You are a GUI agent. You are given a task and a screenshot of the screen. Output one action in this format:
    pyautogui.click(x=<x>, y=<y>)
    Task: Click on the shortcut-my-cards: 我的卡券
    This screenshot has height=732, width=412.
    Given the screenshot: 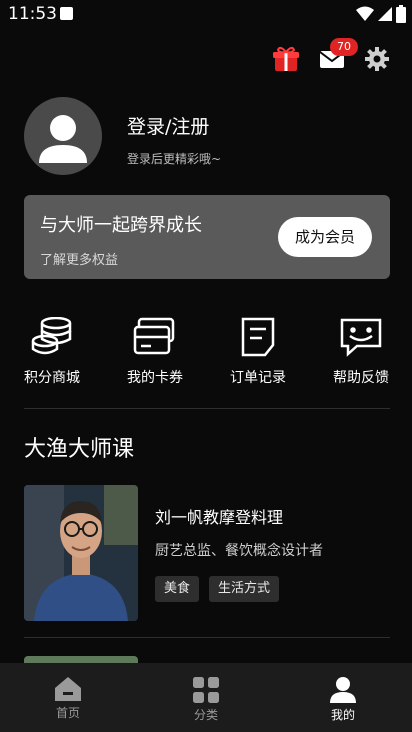 What is the action you would take?
    pyautogui.click(x=155, y=352)
    